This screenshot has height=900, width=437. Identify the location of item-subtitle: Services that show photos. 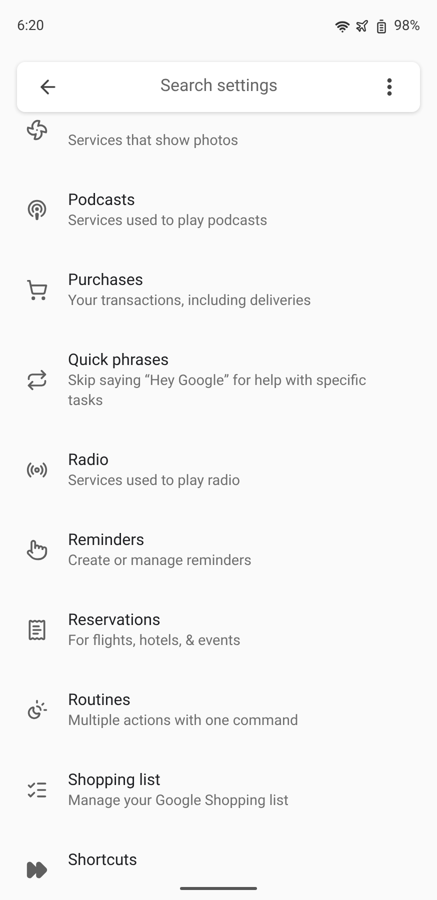
(153, 141).